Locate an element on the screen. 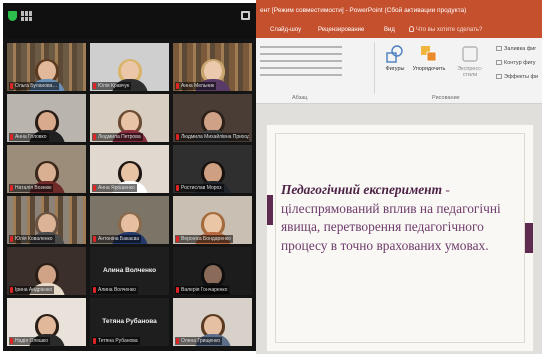 This screenshot has height=354, width=542. lightbulb-icon is located at coordinates (411, 29).